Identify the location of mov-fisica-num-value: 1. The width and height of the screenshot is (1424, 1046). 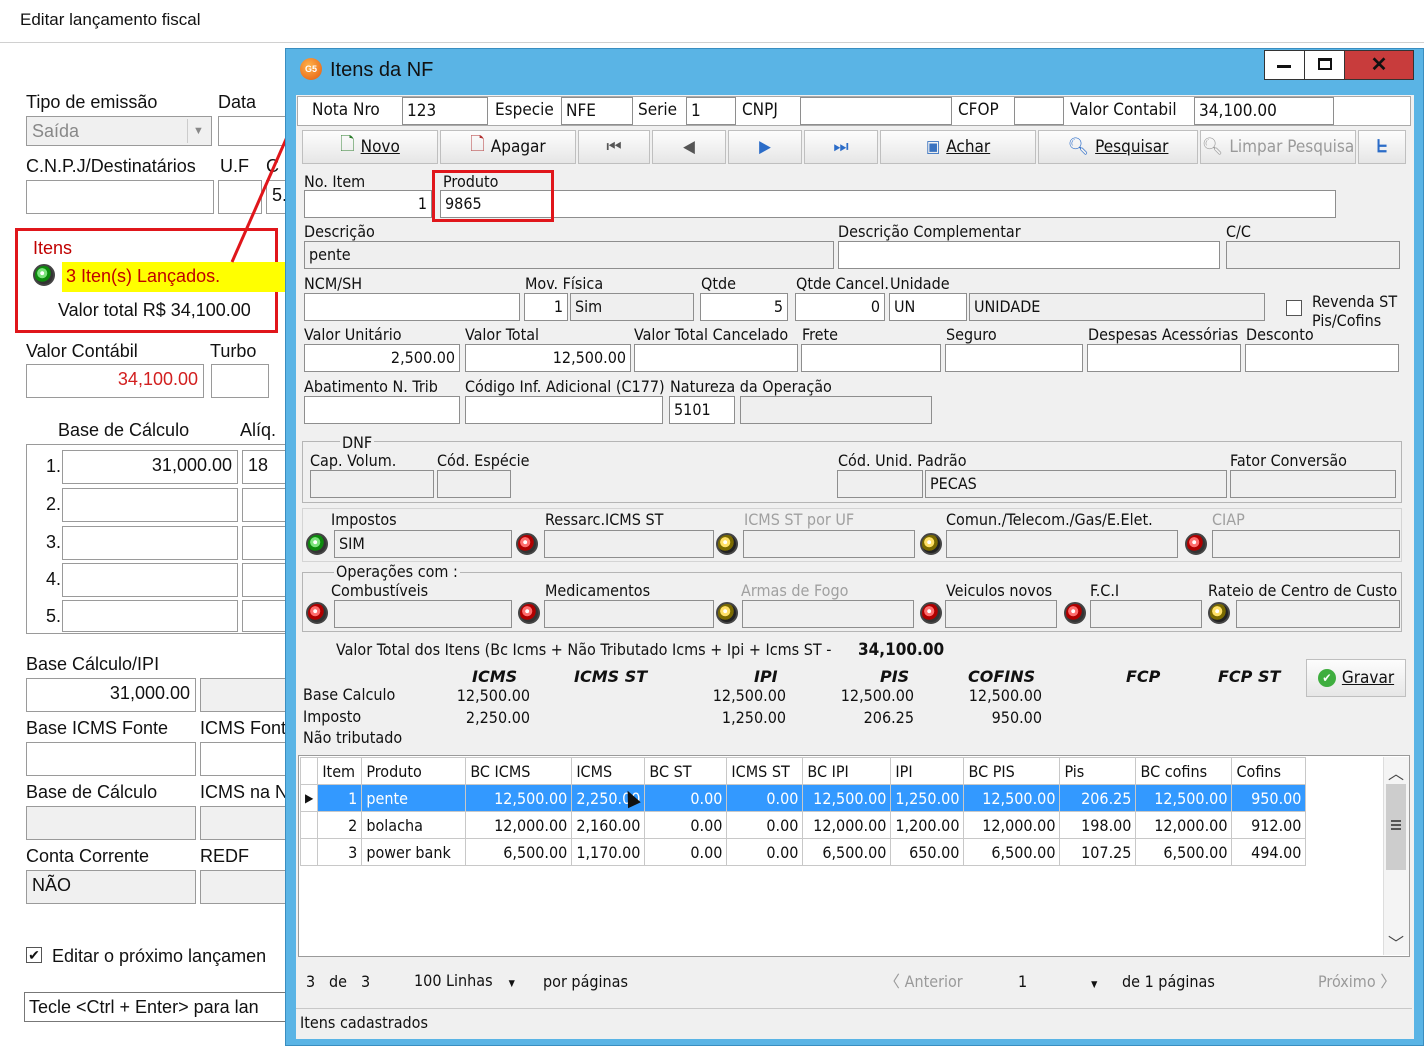
(558, 306).